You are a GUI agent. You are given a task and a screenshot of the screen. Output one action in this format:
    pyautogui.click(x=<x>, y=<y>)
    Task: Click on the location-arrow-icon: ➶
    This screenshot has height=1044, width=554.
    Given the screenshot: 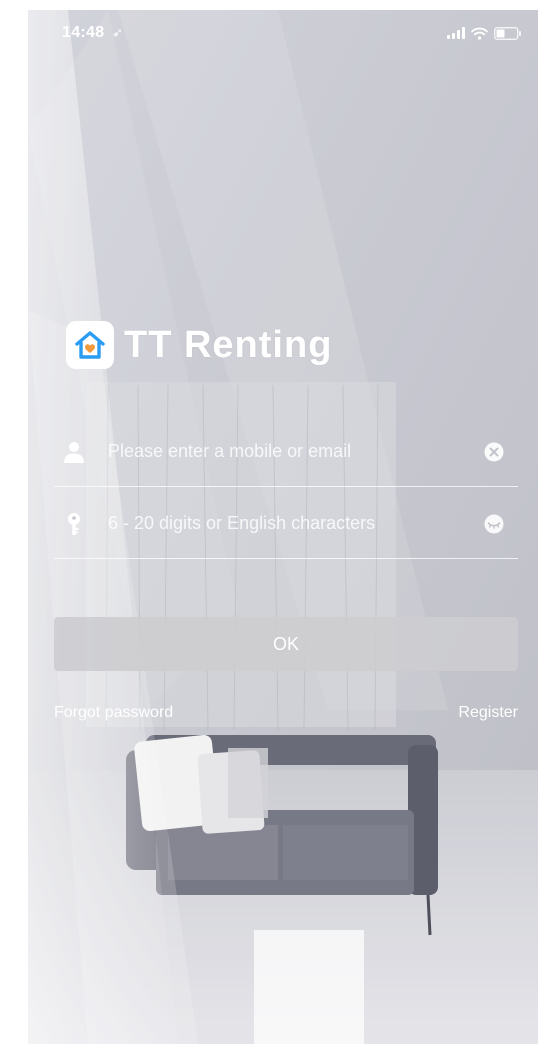 What is the action you would take?
    pyautogui.click(x=117, y=32)
    